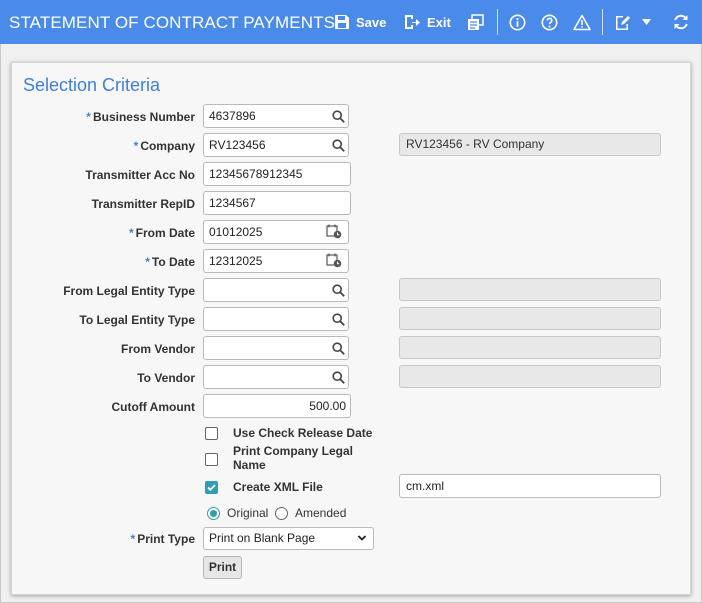 This screenshot has width=702, height=603. Describe the element at coordinates (371, 22) in the screenshot. I see `save-label: Save` at that location.